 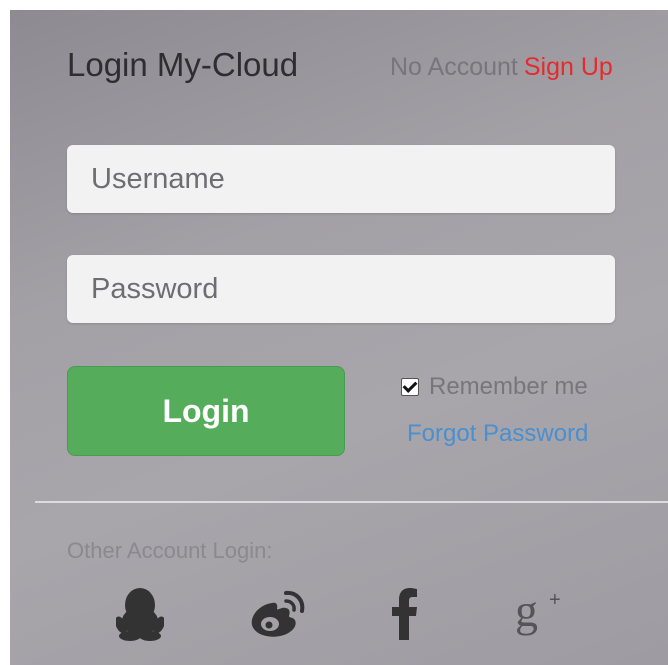 I want to click on facebook-login-button, so click(x=405, y=614).